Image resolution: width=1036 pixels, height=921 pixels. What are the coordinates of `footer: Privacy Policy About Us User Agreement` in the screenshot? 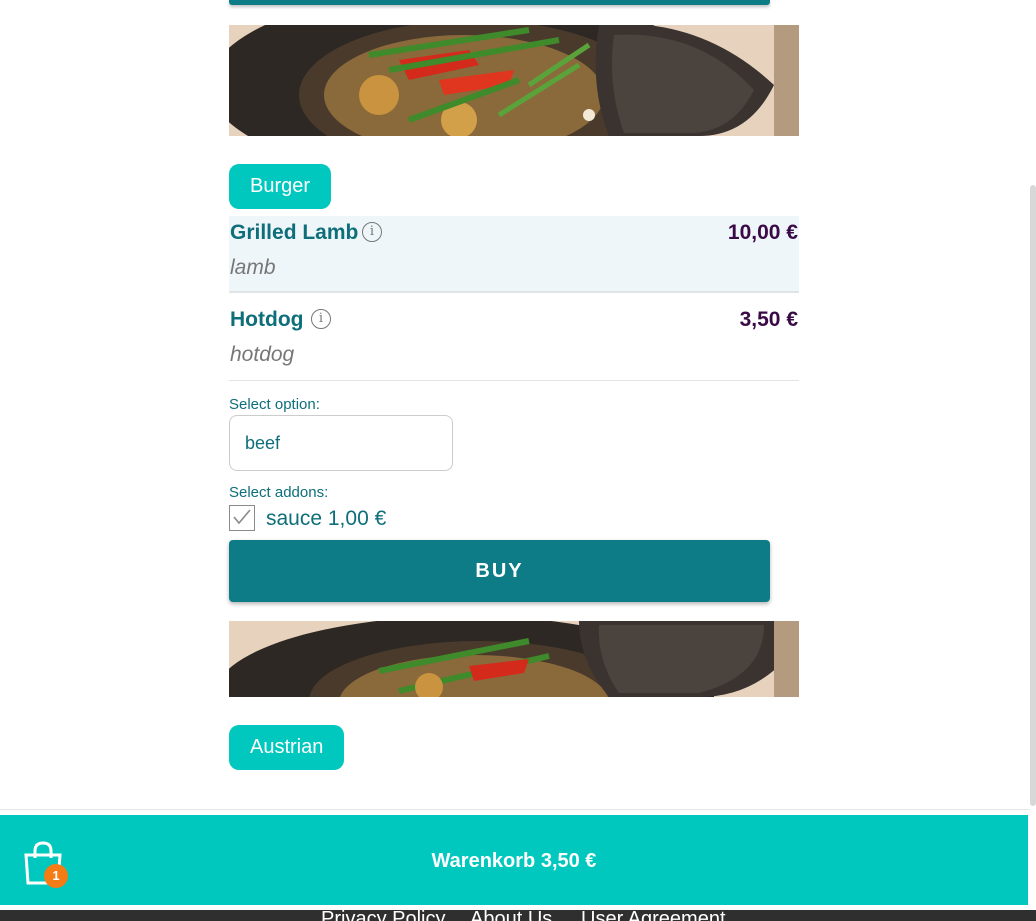 It's located at (518, 915).